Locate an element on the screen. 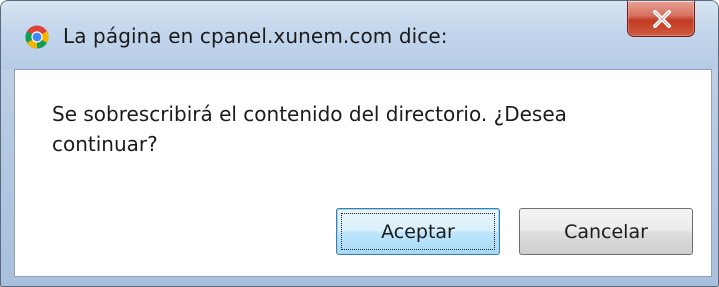 The width and height of the screenshot is (719, 287). close-button is located at coordinates (661, 19).